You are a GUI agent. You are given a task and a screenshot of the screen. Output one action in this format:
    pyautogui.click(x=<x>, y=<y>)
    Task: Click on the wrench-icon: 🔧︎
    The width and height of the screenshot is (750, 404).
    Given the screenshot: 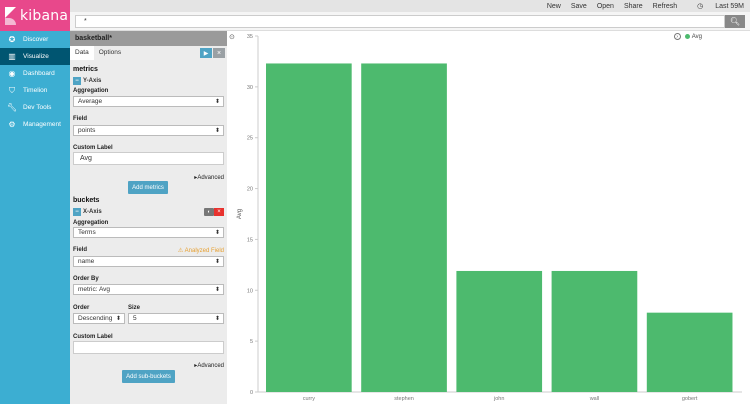 What is the action you would take?
    pyautogui.click(x=12, y=107)
    